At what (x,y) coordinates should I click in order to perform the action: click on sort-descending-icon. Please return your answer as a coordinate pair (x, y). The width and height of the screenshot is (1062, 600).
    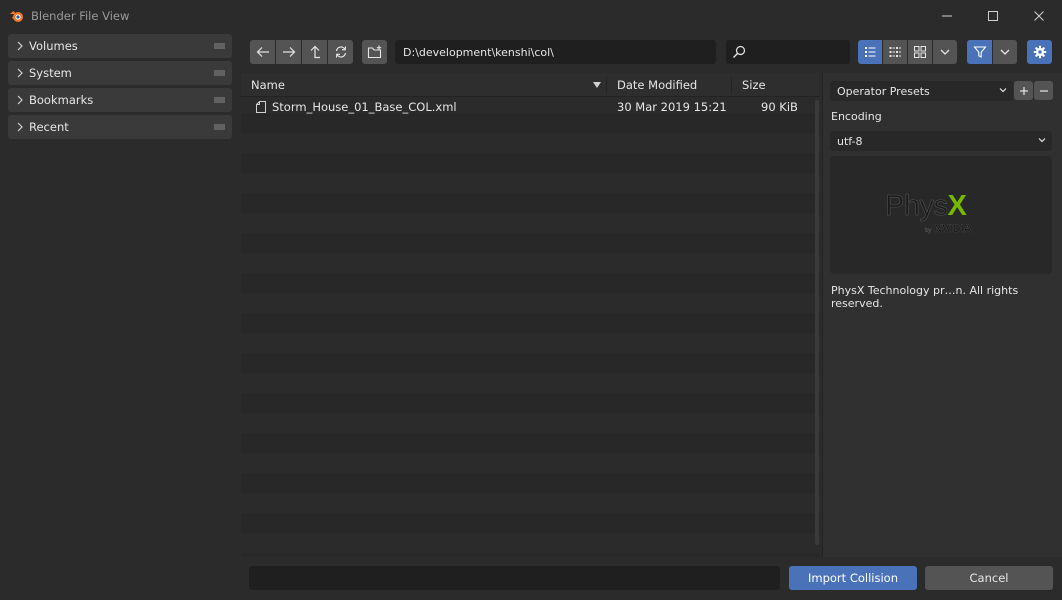
    Looking at the image, I should click on (597, 85).